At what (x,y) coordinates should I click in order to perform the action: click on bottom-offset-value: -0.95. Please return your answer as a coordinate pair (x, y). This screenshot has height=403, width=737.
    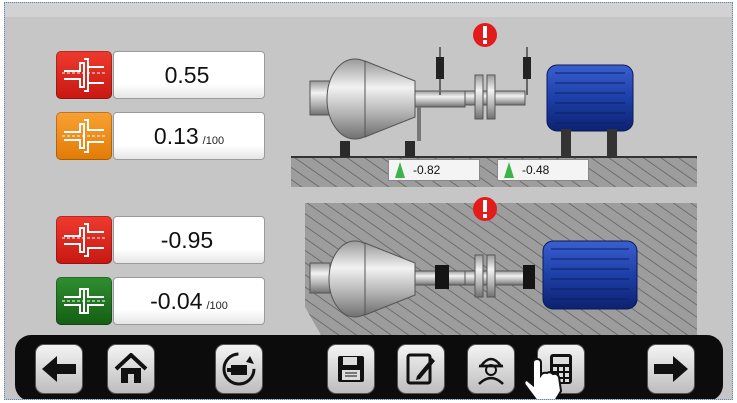
    Looking at the image, I should click on (187, 239).